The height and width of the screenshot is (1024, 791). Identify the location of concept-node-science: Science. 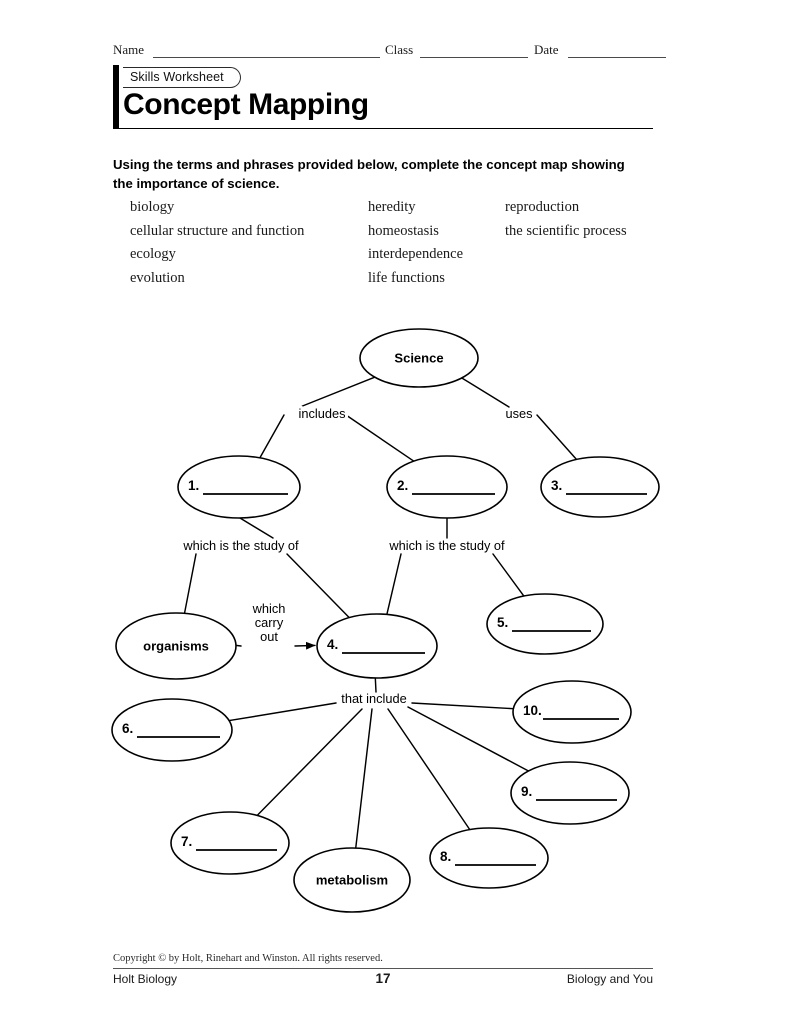
(419, 358).